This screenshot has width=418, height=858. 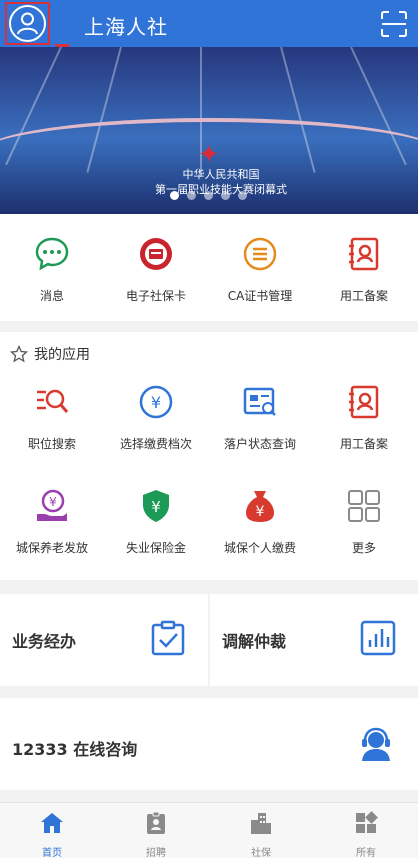 I want to click on service-business-handling: 业务经办, so click(x=104, y=640).